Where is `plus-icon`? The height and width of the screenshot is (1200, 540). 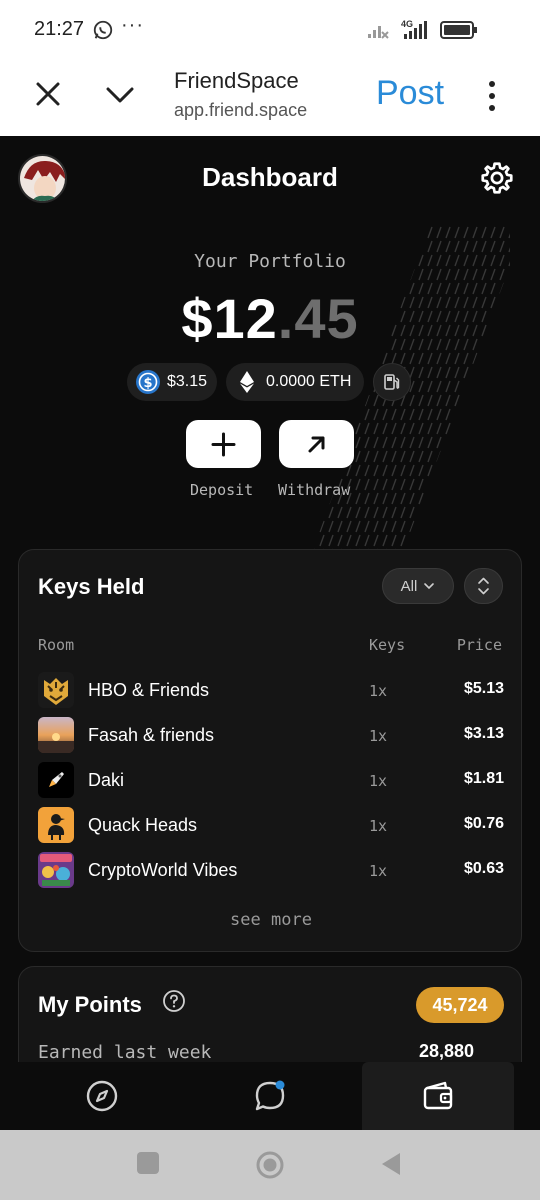 plus-icon is located at coordinates (223, 444).